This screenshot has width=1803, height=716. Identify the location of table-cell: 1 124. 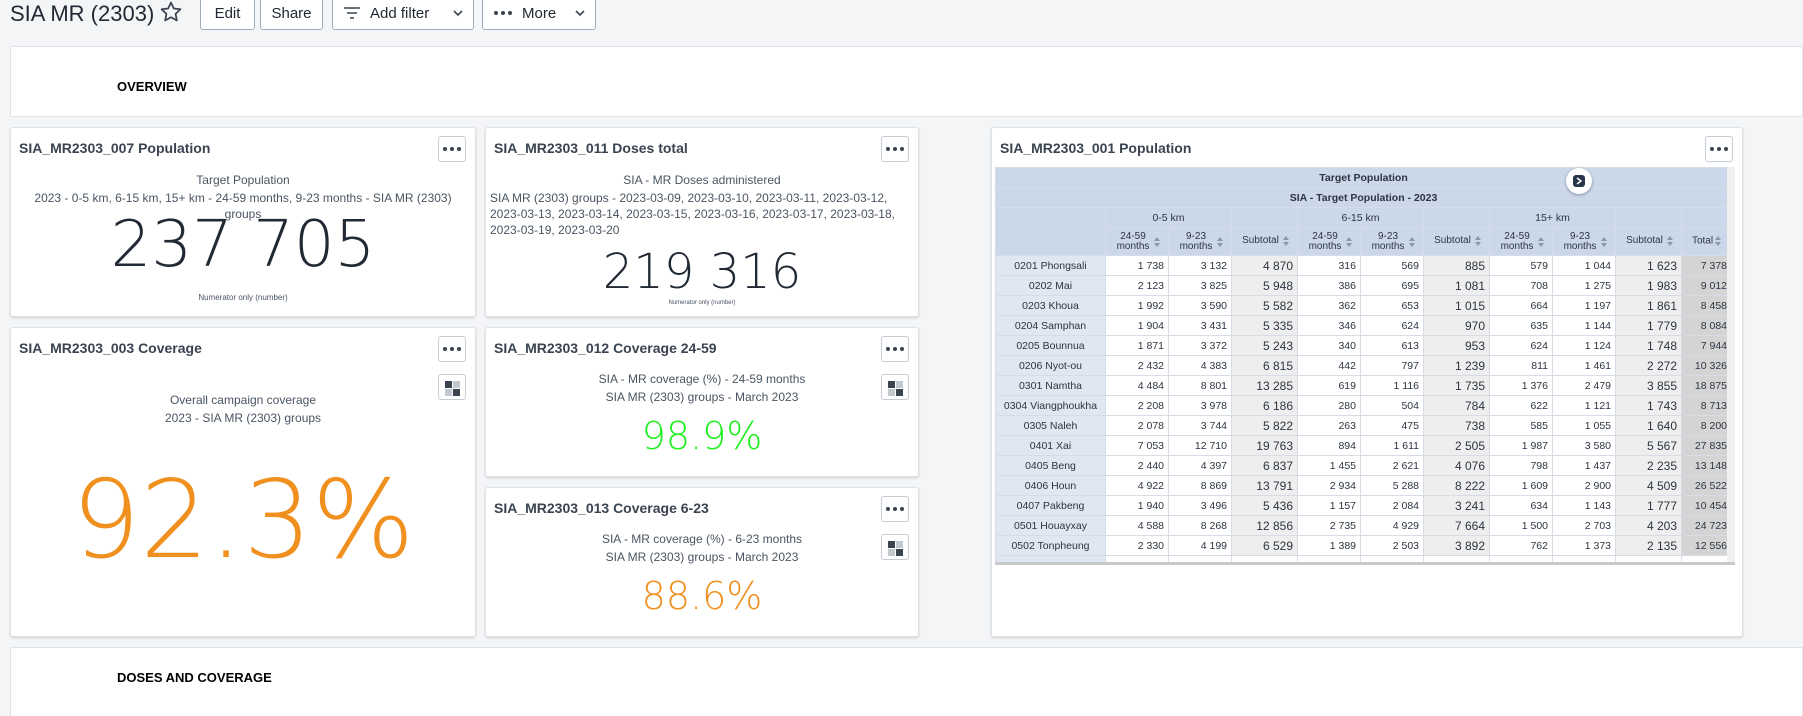
(1584, 345).